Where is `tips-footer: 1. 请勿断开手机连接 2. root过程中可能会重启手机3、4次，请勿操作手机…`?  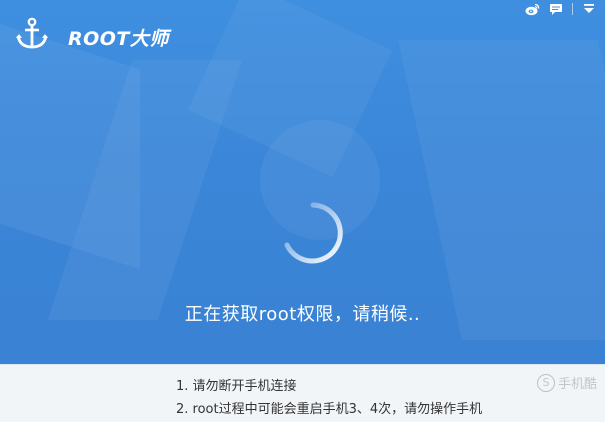 tips-footer: 1. 请勿断开手机连接 2. root过程中可能会重启手机3、4次，请勿操作手机… is located at coordinates (302, 393).